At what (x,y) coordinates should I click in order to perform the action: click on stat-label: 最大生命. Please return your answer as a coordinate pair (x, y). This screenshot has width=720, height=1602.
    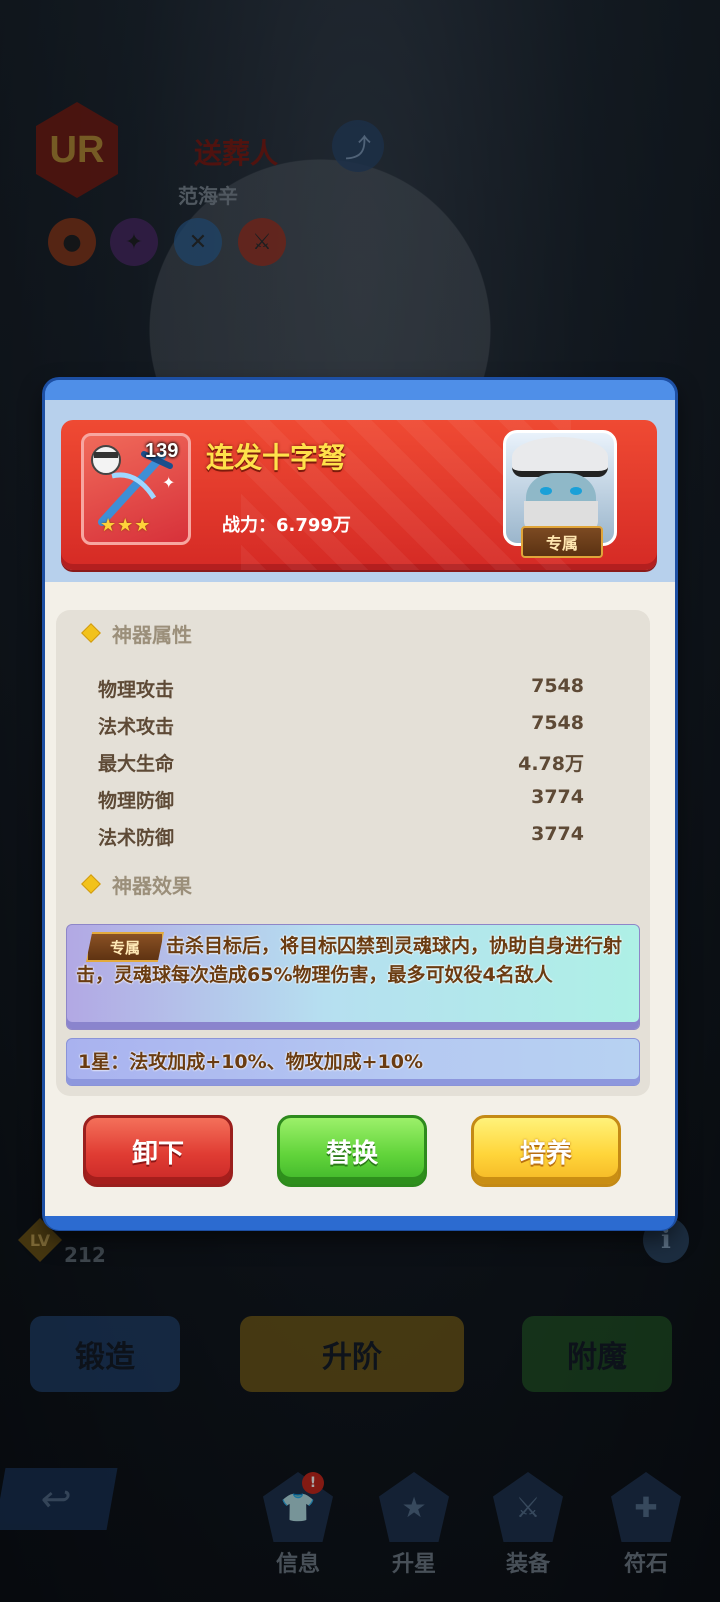
    Looking at the image, I should click on (136, 764).